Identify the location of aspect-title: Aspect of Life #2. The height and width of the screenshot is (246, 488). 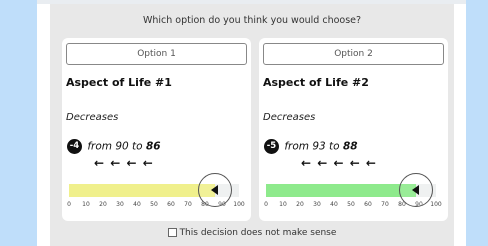
(316, 82).